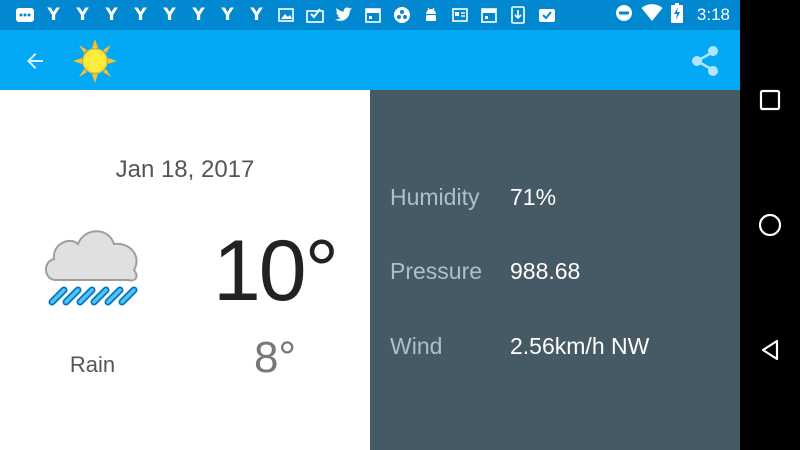 Image resolution: width=800 pixels, height=450 pixels. What do you see at coordinates (436, 270) in the screenshot?
I see `pressure-label: Pressure` at bounding box center [436, 270].